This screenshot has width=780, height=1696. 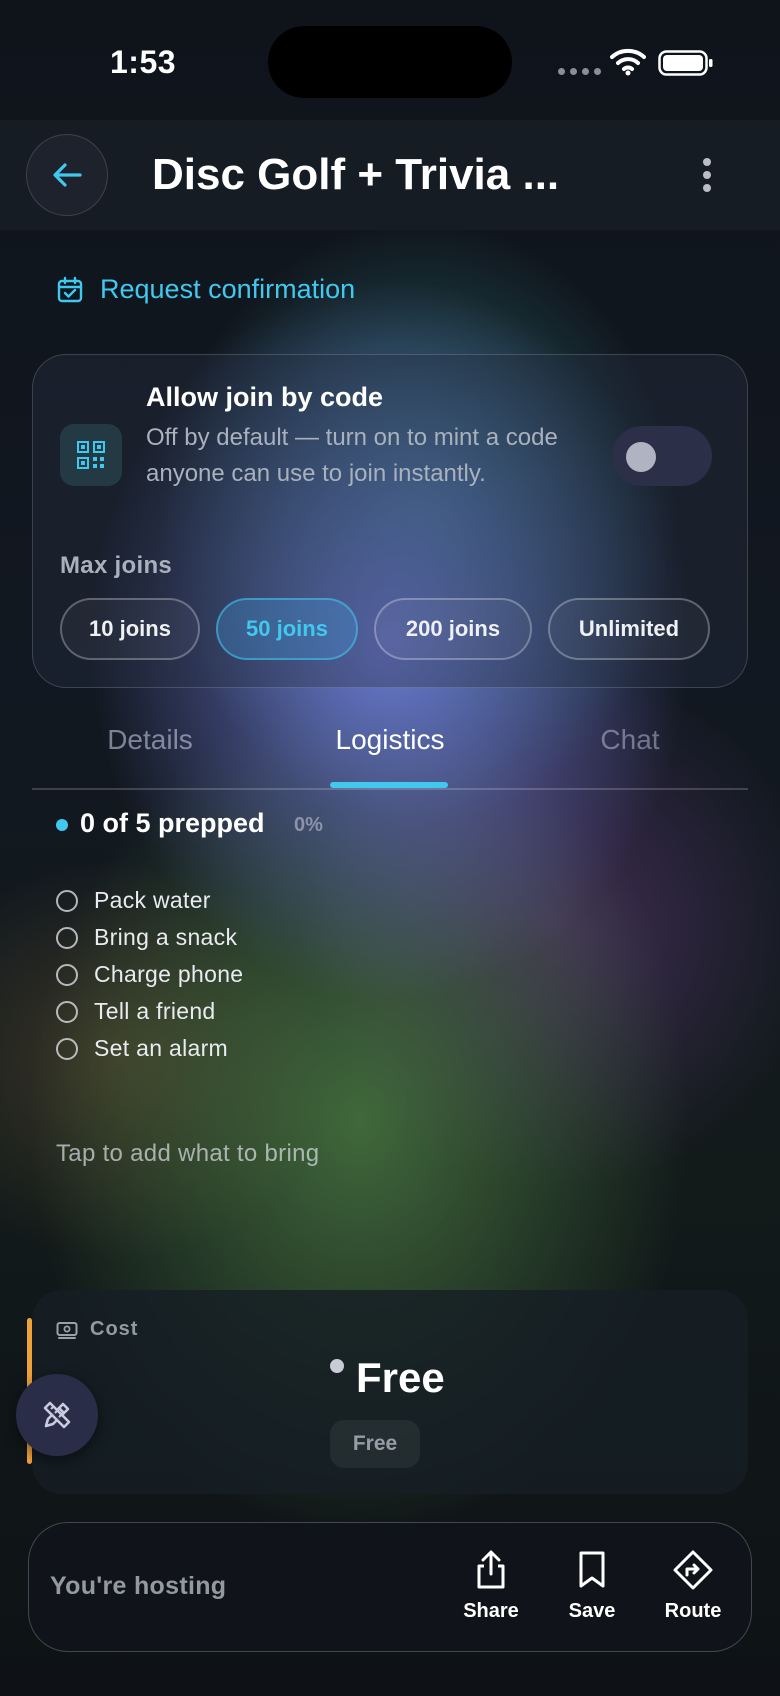 I want to click on cash-icon, so click(x=67, y=1330).